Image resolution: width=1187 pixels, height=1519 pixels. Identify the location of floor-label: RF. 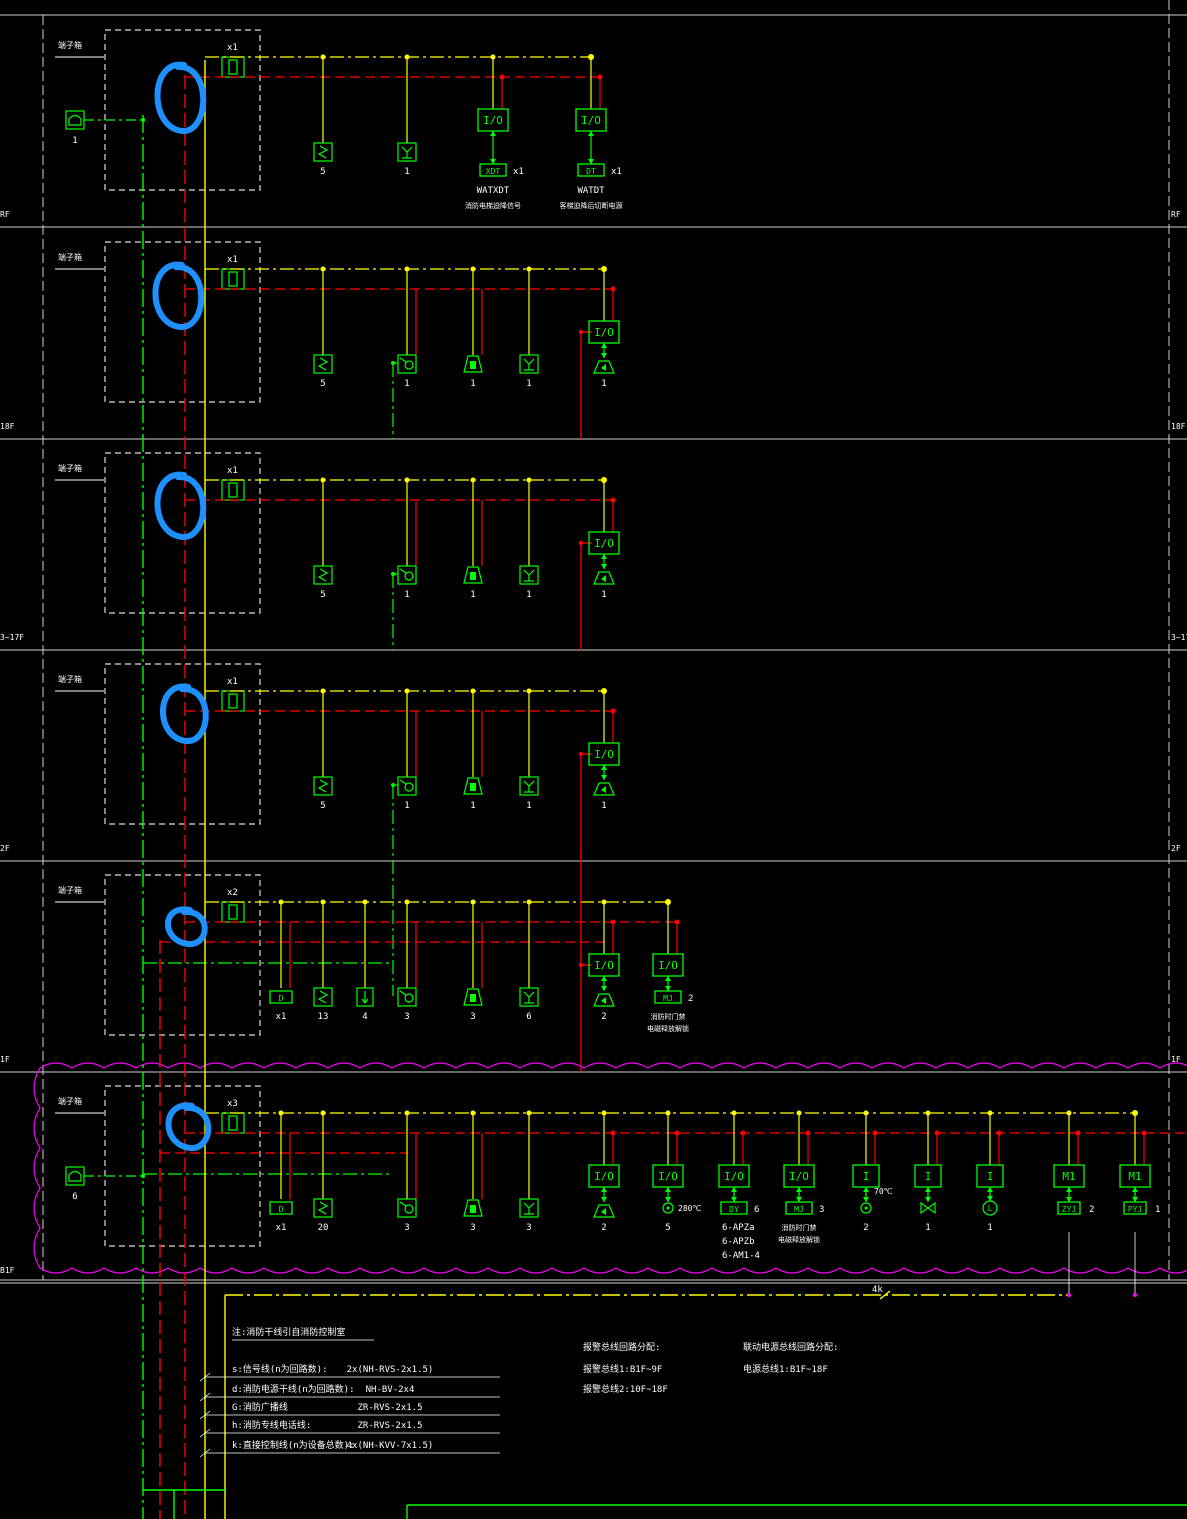
(5, 214).